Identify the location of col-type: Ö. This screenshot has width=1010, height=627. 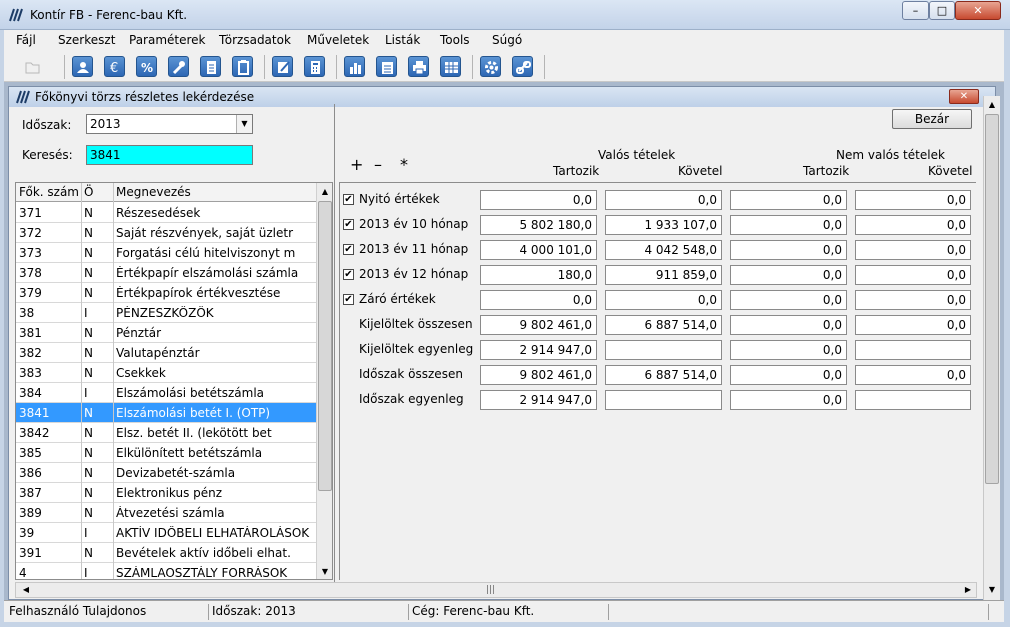
(88, 192).